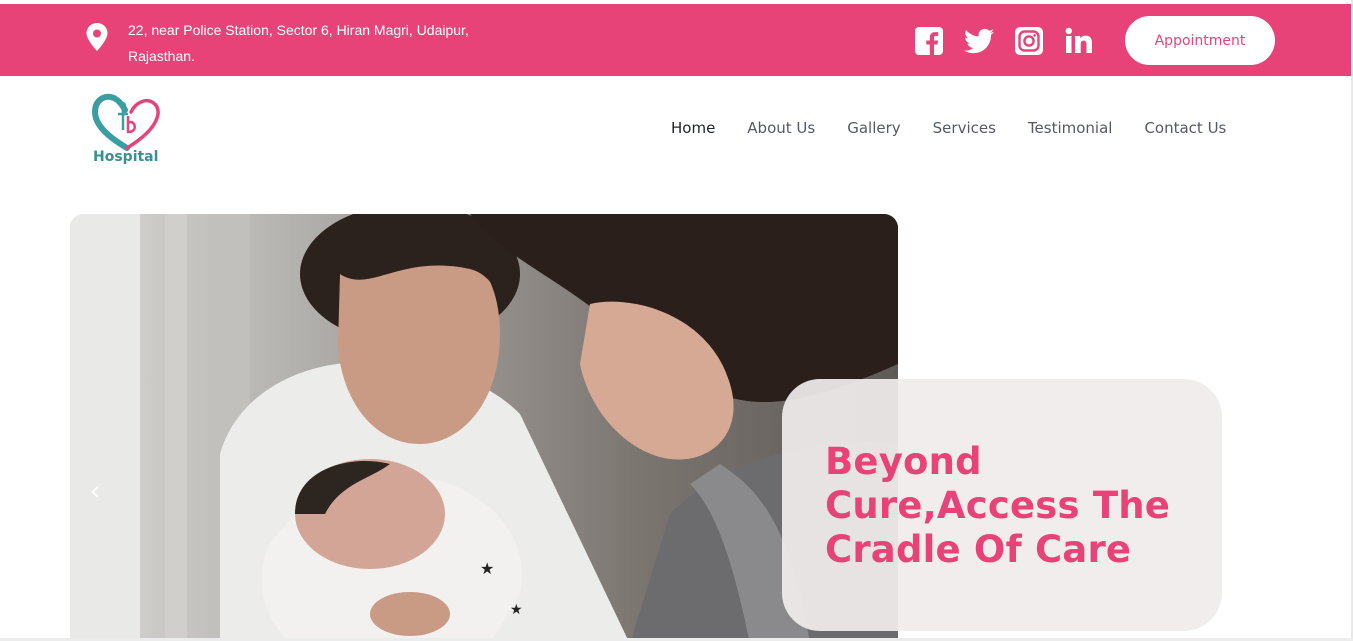 The image size is (1353, 641). I want to click on facebook-icon, so click(929, 41).